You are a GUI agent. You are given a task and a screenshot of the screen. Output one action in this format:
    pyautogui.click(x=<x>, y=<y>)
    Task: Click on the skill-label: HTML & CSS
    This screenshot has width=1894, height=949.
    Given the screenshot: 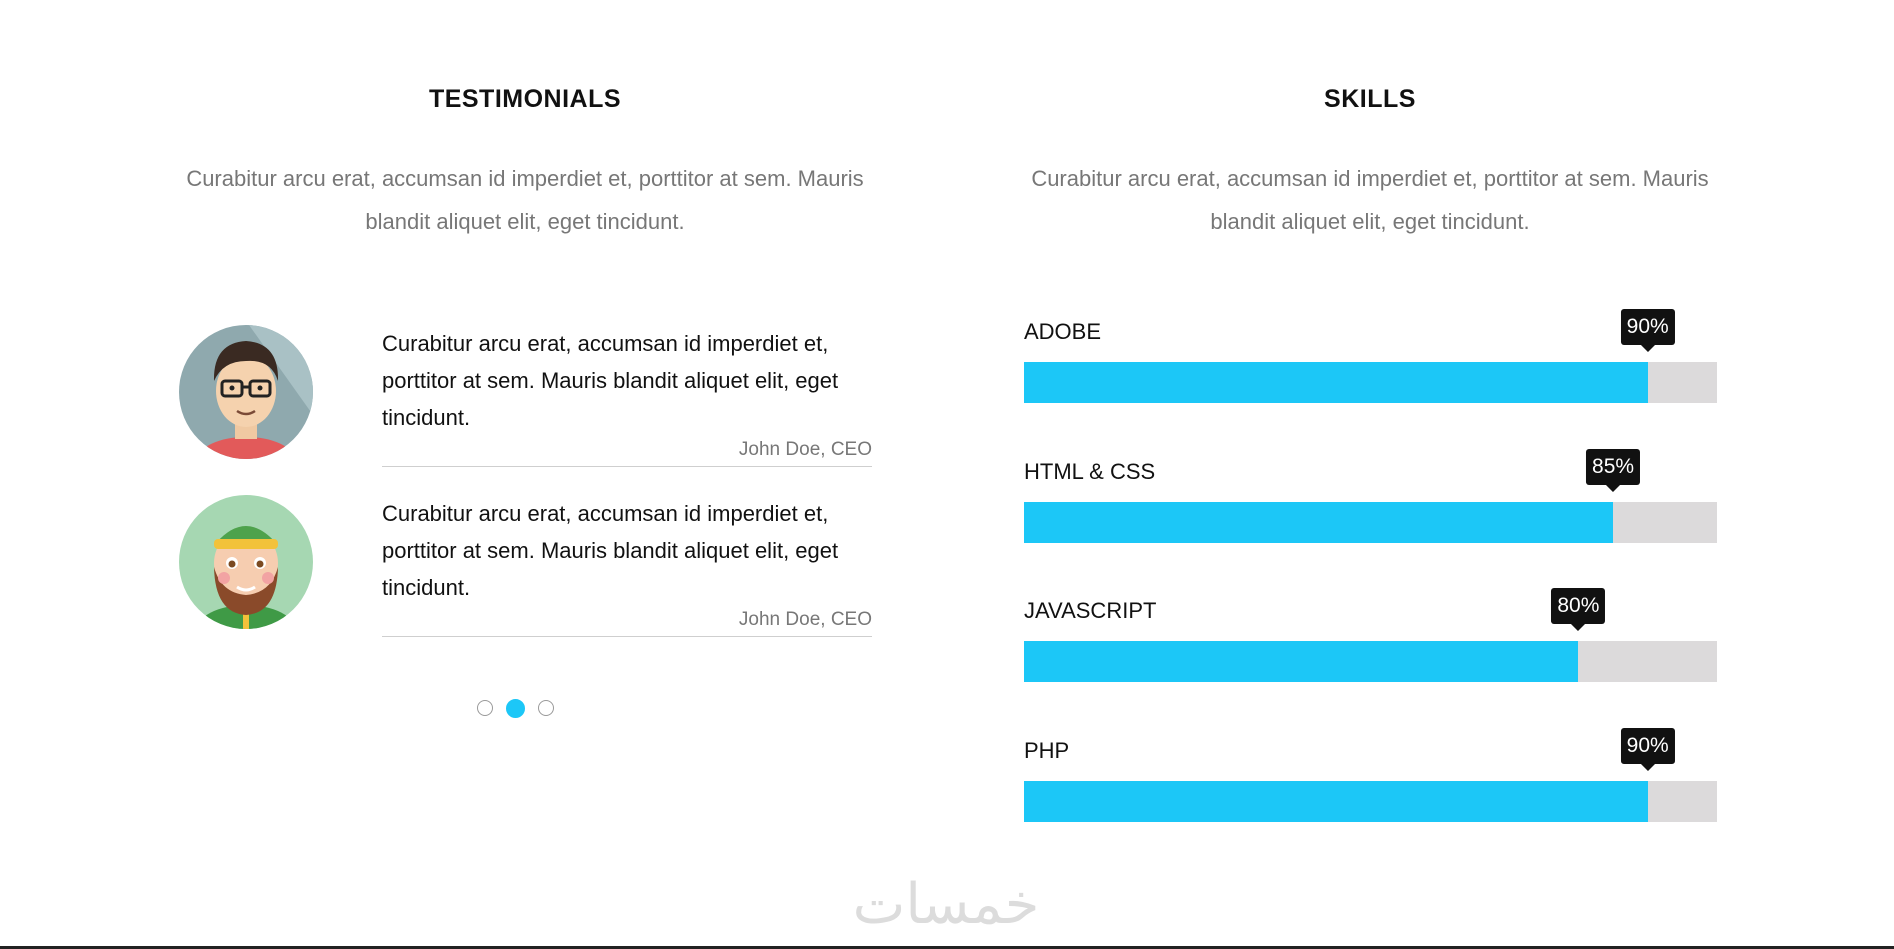 What is the action you would take?
    pyautogui.click(x=1090, y=471)
    